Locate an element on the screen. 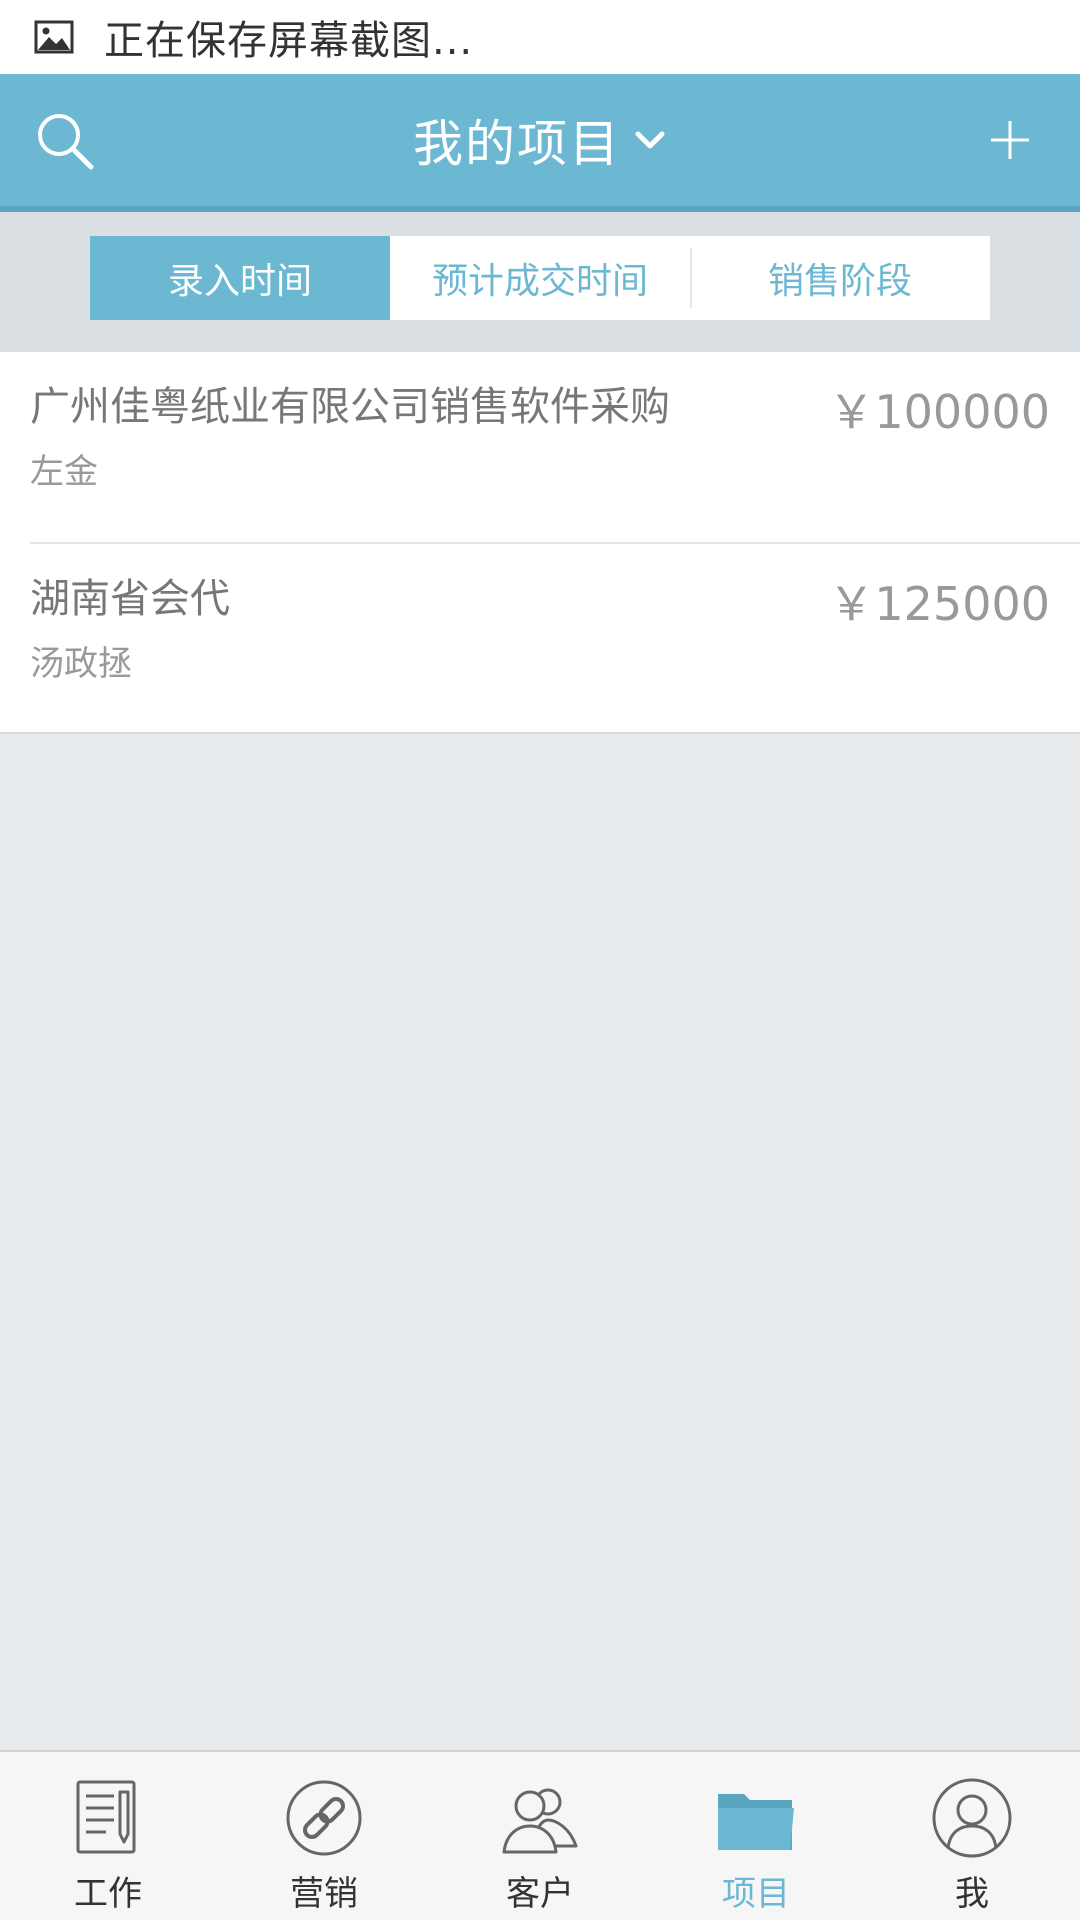 Image resolution: width=1080 pixels, height=1920 pixels. chevron-down-icon is located at coordinates (650, 140).